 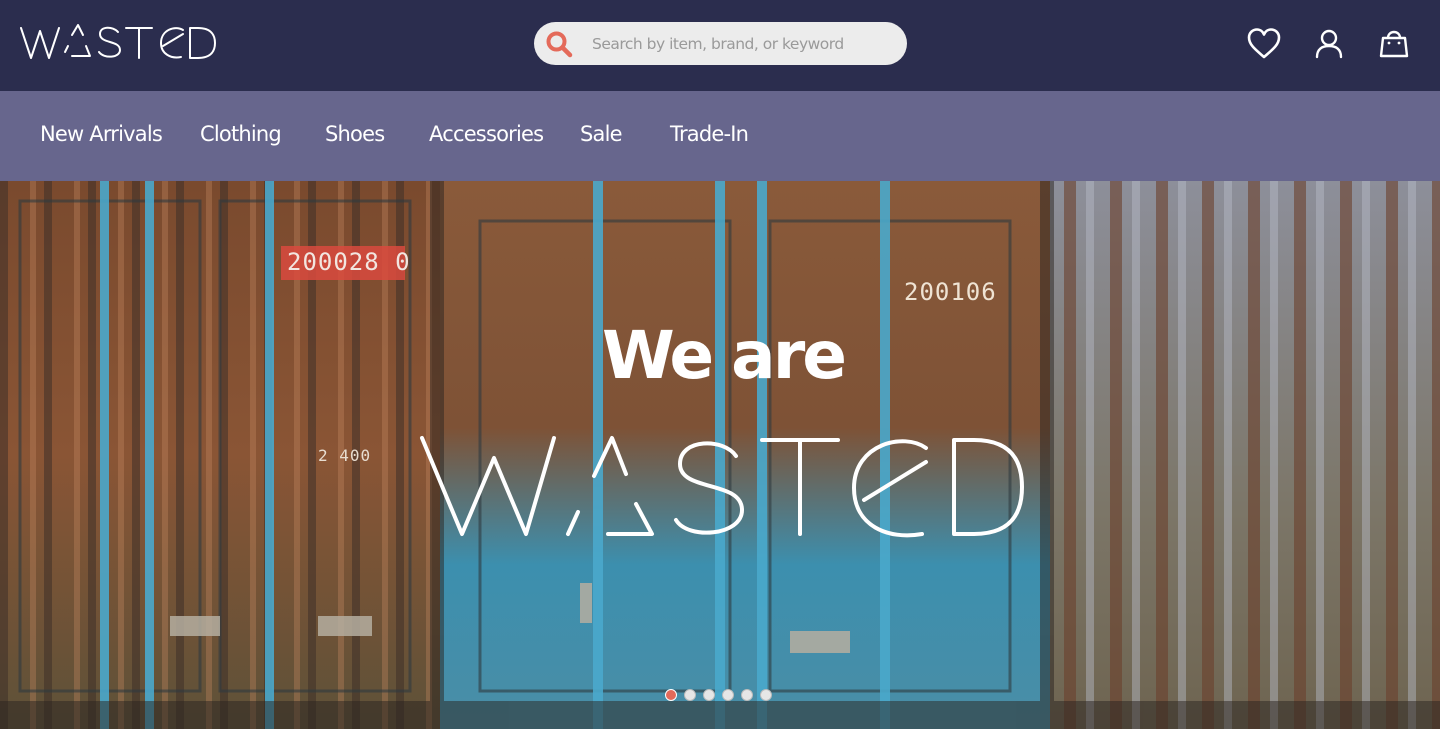 What do you see at coordinates (724, 355) in the screenshot?
I see `hero-title: We are` at bounding box center [724, 355].